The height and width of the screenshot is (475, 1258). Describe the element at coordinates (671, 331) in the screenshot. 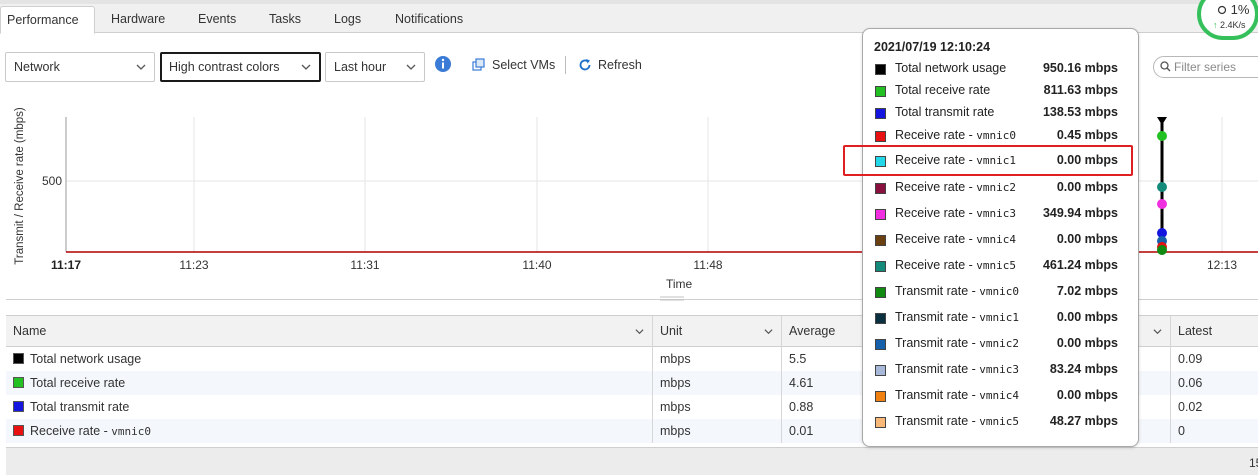

I see `column-header-unit-label: Unit` at that location.